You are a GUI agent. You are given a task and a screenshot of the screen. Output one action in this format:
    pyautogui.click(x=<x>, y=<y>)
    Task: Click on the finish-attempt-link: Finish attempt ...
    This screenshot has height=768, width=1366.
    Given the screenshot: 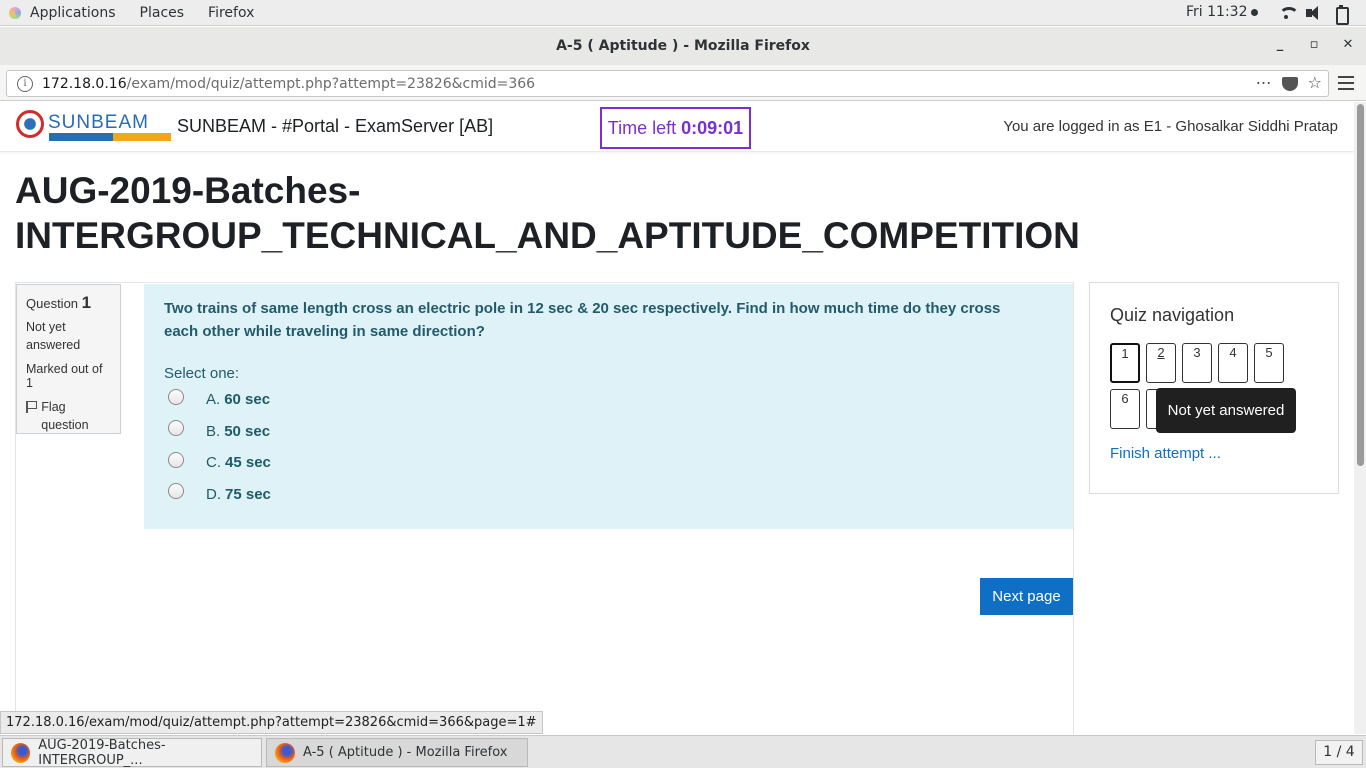 What is the action you would take?
    pyautogui.click(x=1165, y=453)
    